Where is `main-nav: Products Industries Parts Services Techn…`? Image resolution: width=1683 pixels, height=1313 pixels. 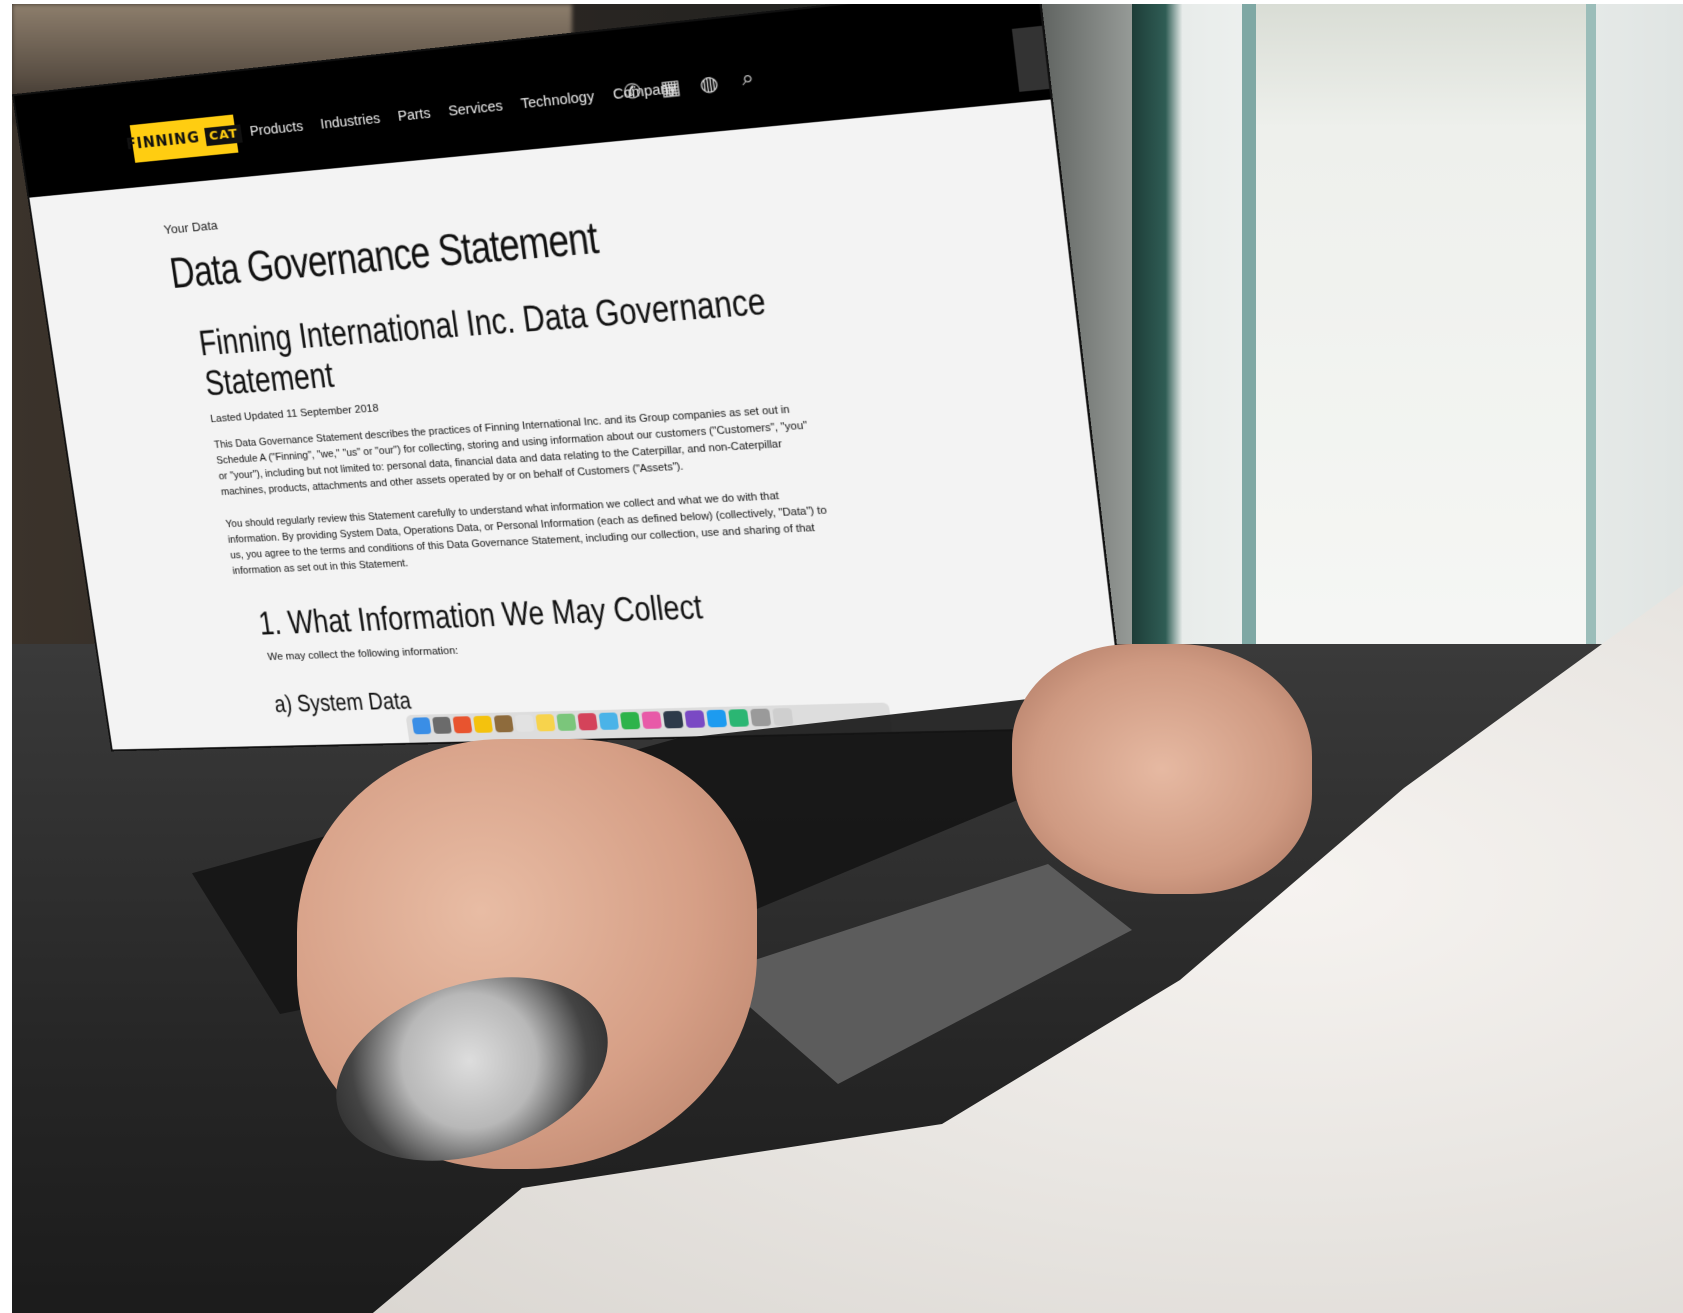 main-nav: Products Industries Parts Services Techn… is located at coordinates (463, 109).